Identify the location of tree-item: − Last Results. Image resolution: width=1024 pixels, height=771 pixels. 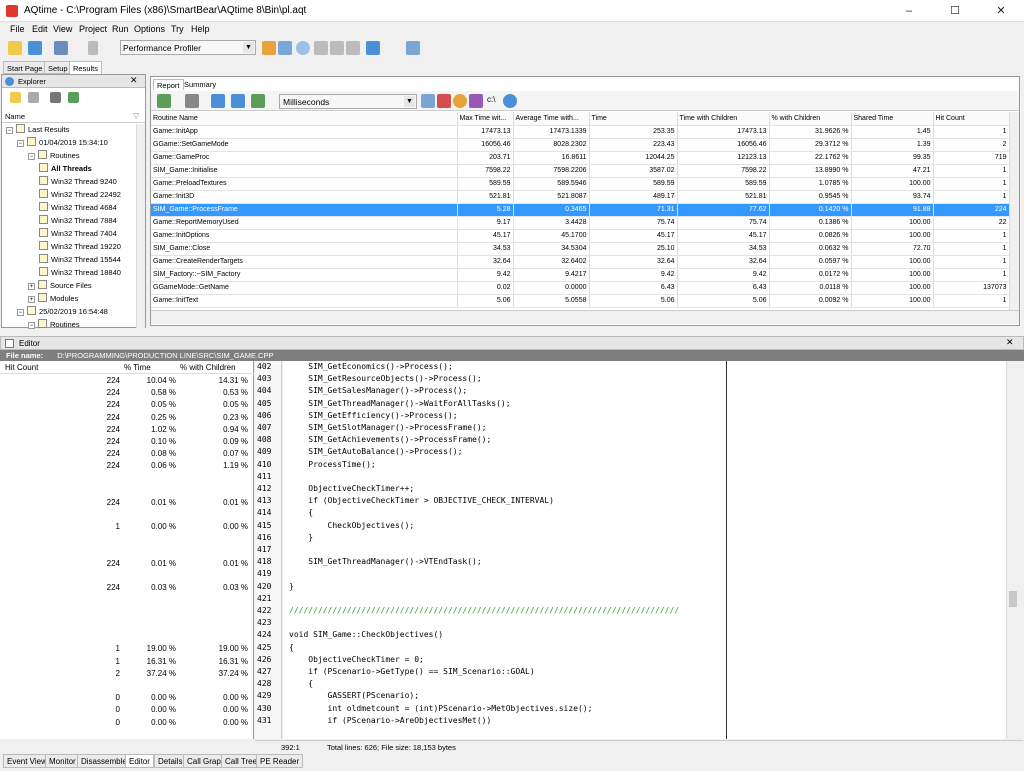
(37, 130).